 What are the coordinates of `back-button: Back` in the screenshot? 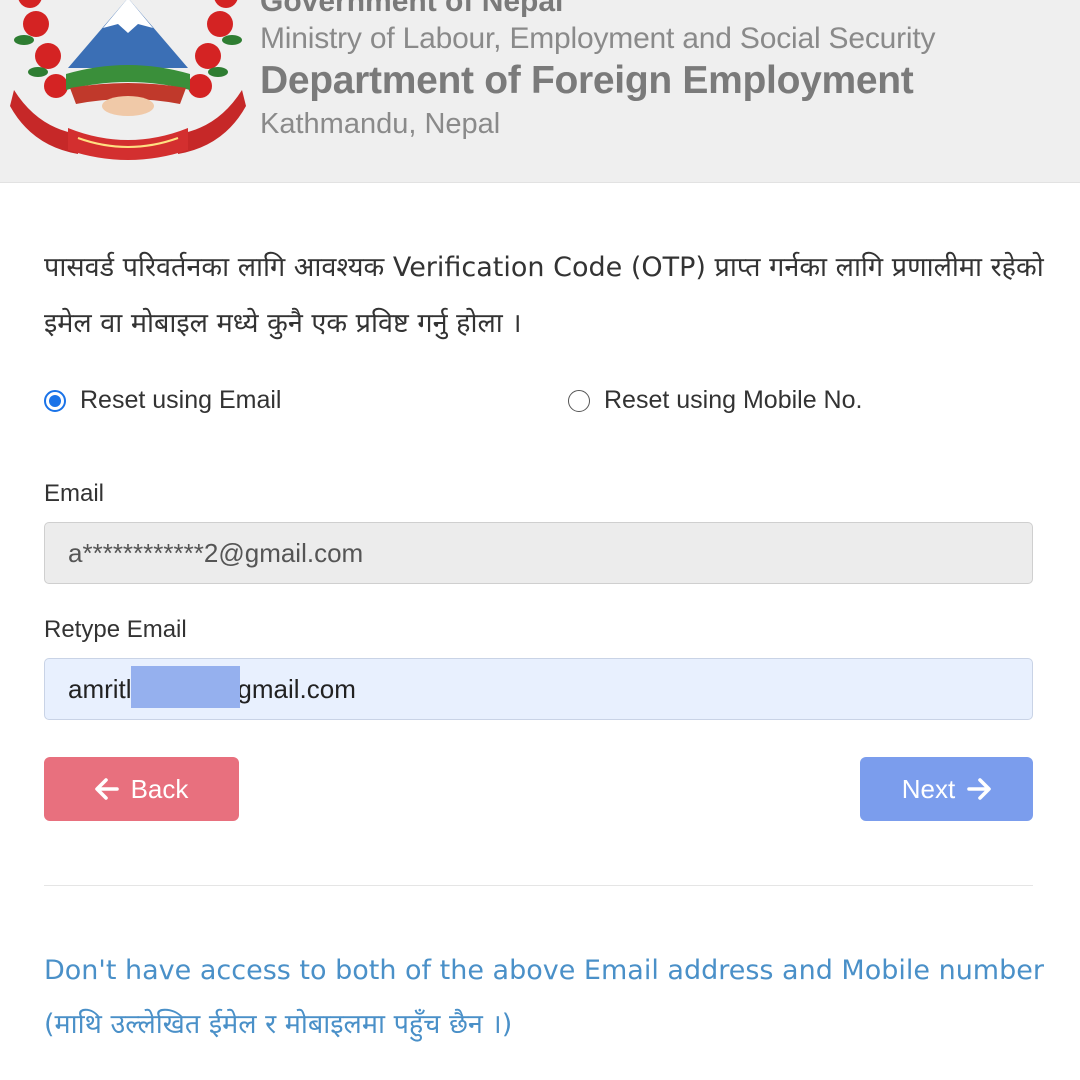 It's located at (141, 789).